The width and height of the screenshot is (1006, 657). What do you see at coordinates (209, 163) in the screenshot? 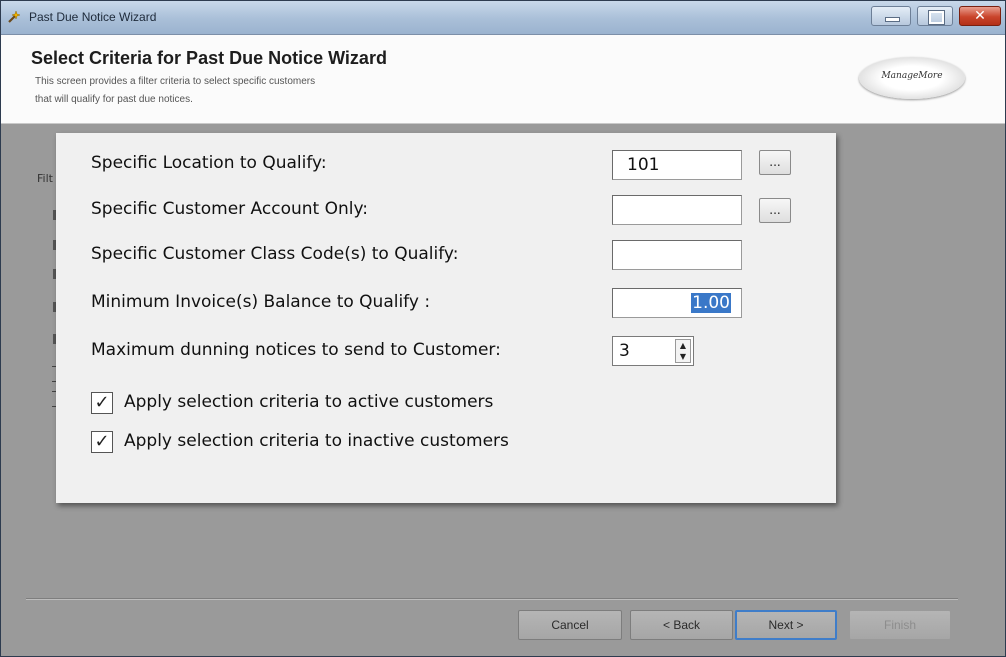
I see `location-label: Specific Location to Qualify:` at bounding box center [209, 163].